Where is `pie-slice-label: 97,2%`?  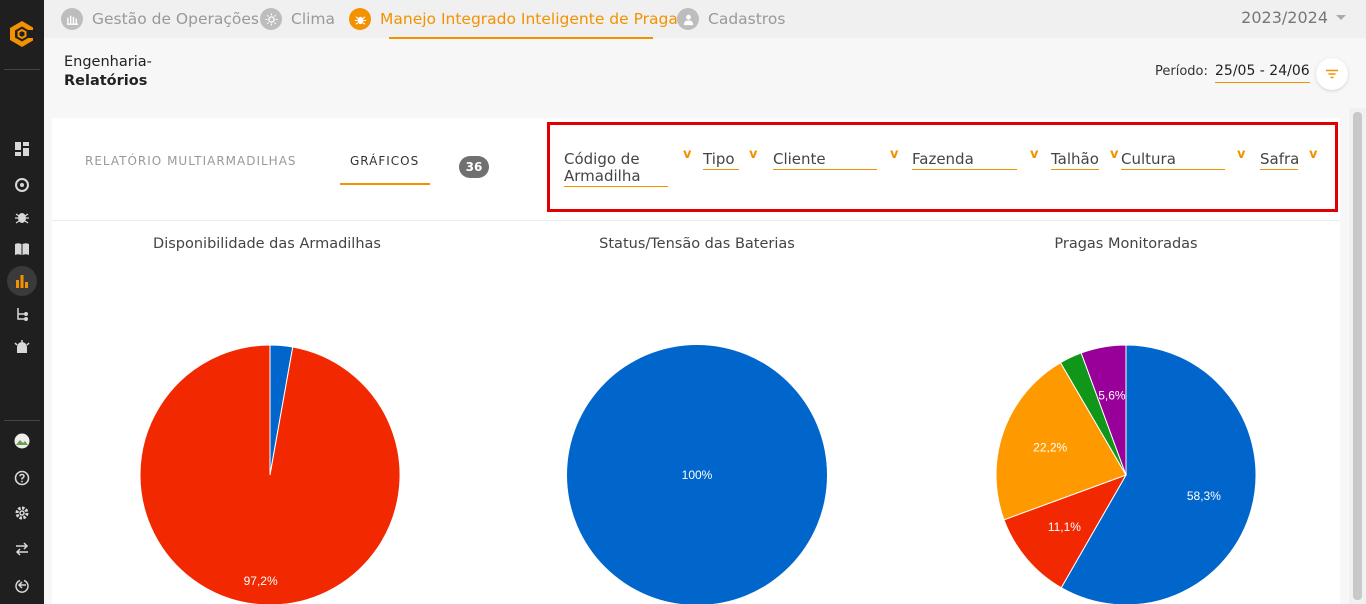
pie-slice-label: 97,2% is located at coordinates (261, 581).